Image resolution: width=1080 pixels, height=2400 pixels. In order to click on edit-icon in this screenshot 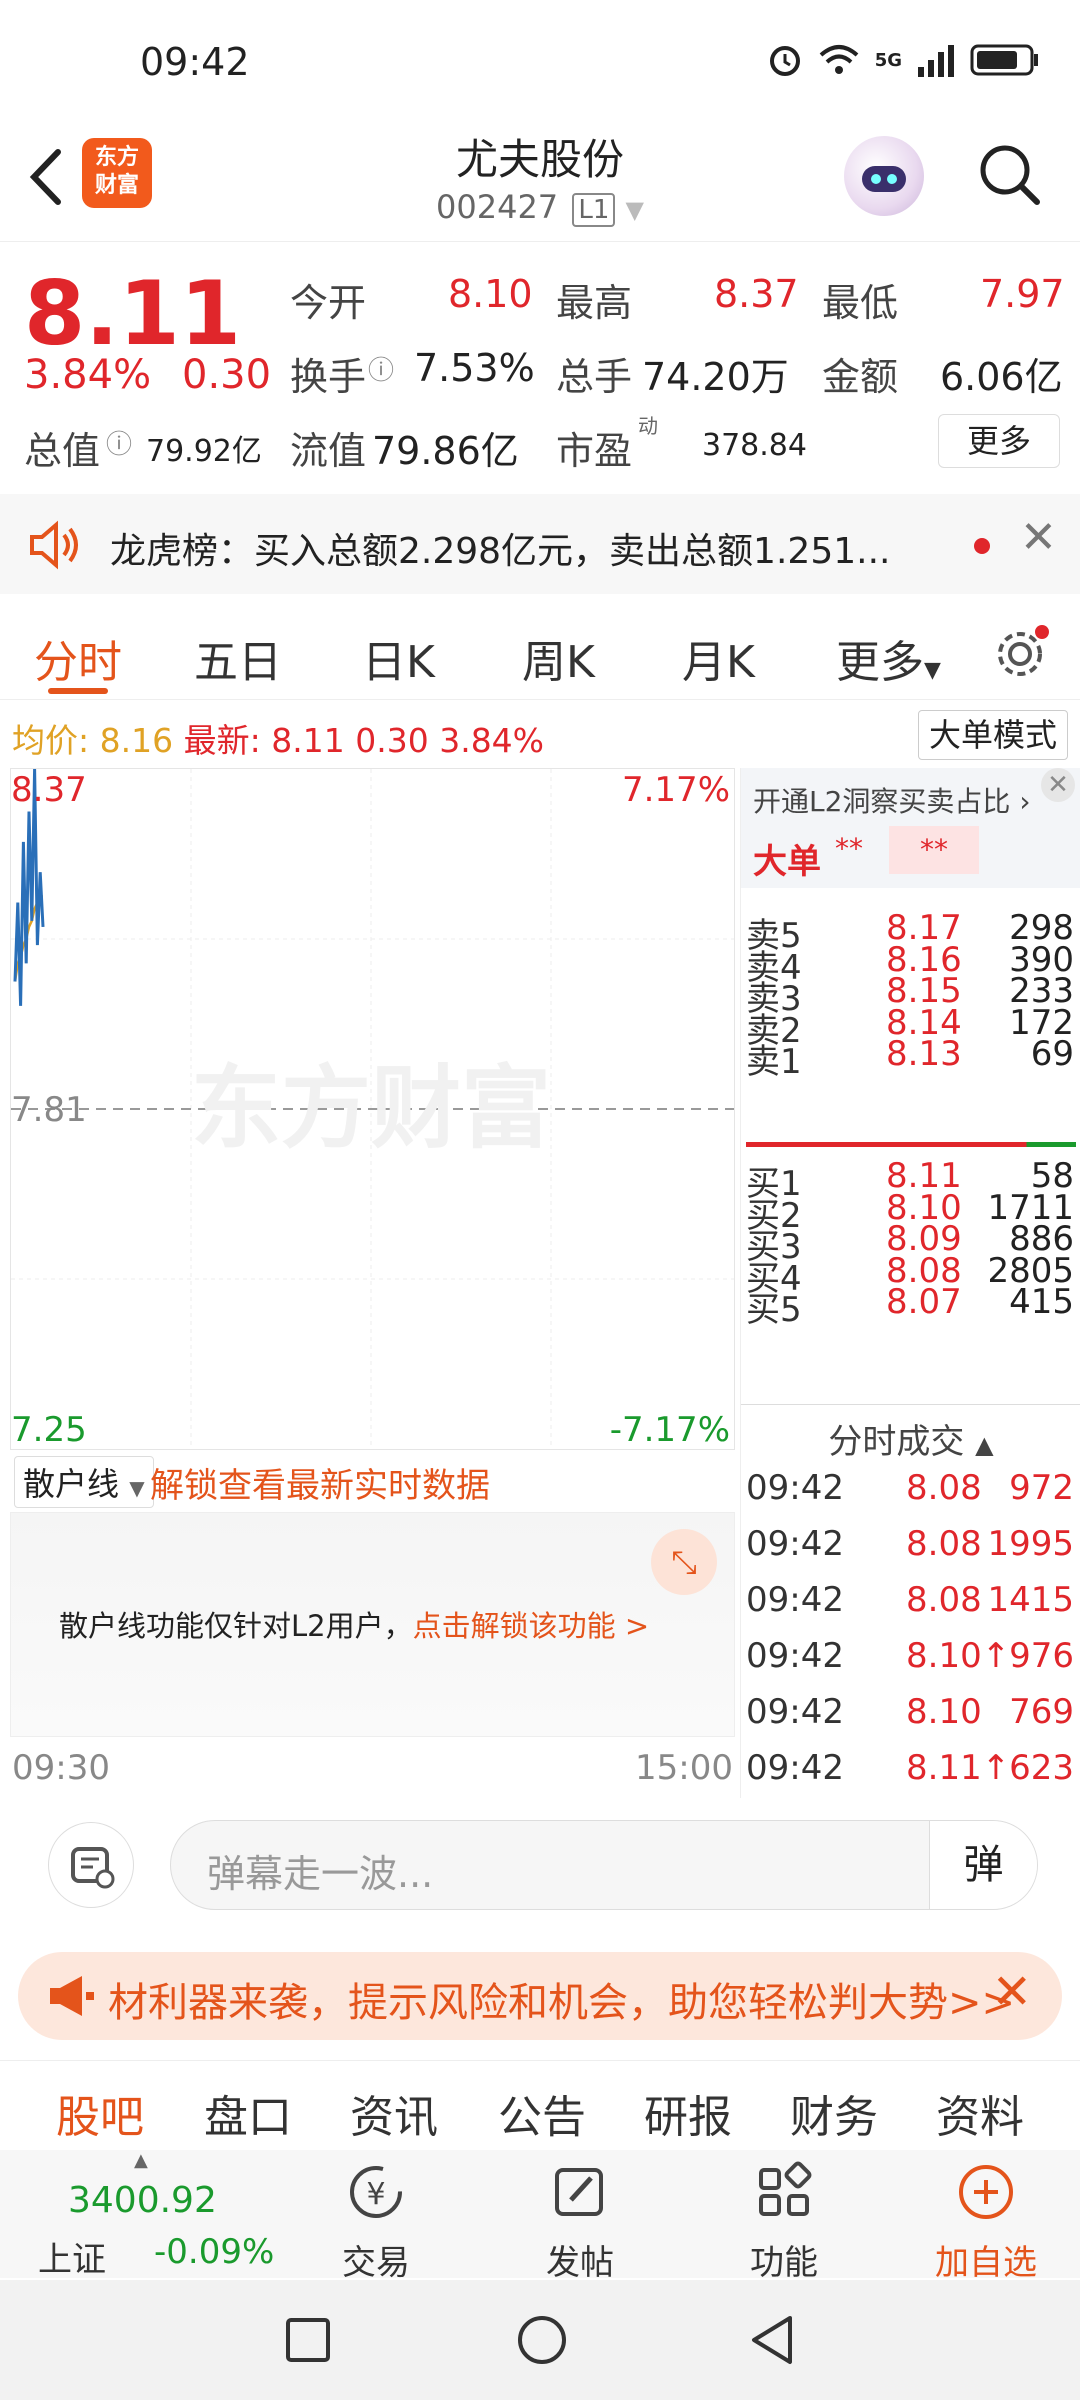, I will do `click(579, 2192)`.